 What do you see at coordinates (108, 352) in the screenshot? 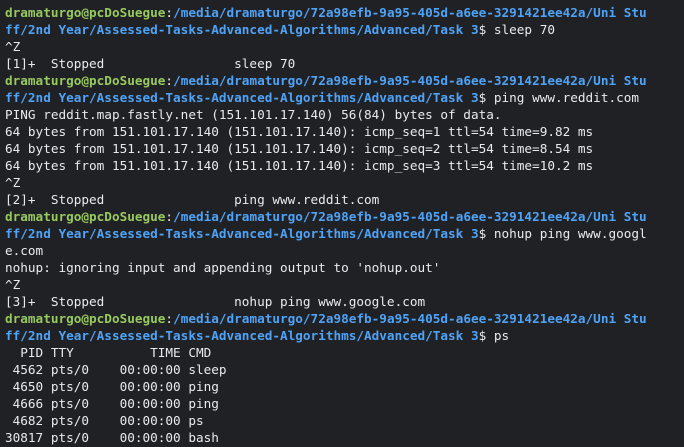
I see `output-text: PID TTY TIME CMD` at bounding box center [108, 352].